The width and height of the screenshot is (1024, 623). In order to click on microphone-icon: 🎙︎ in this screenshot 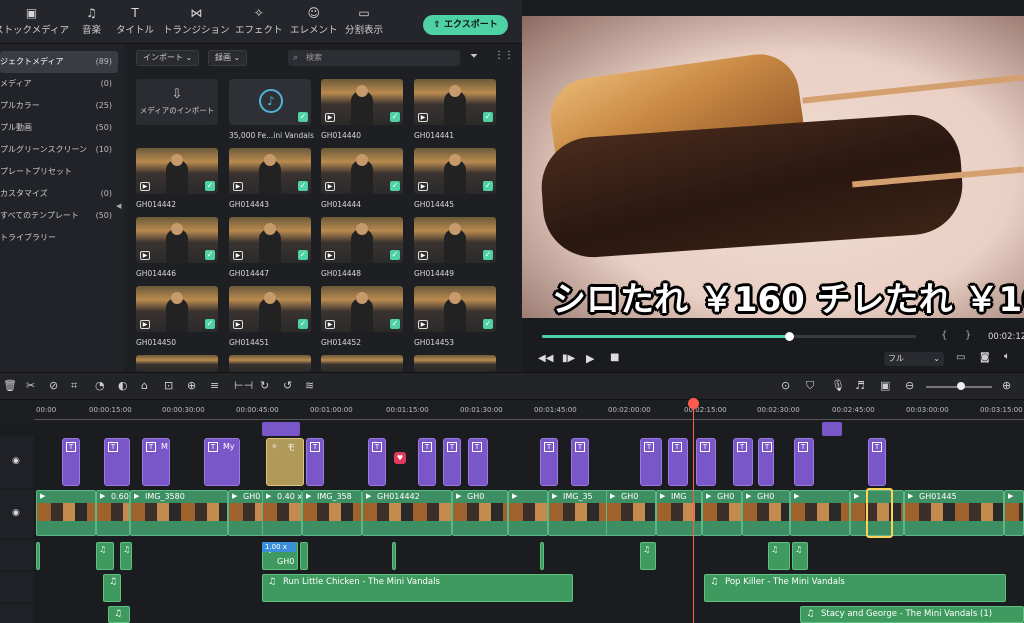, I will do `click(838, 385)`.